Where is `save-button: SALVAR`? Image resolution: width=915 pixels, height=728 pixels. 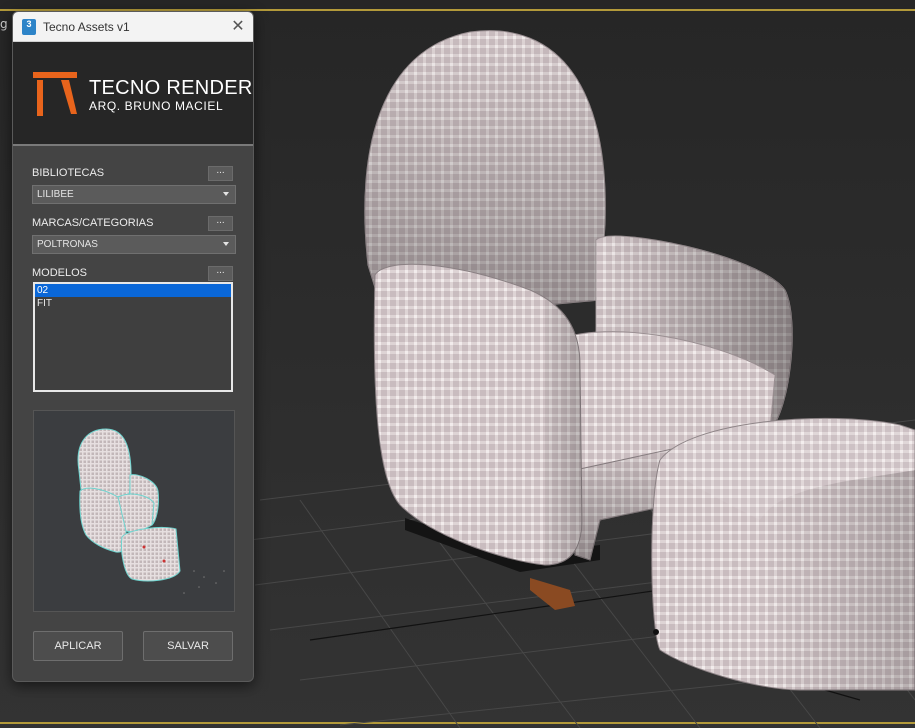
save-button: SALVAR is located at coordinates (188, 646).